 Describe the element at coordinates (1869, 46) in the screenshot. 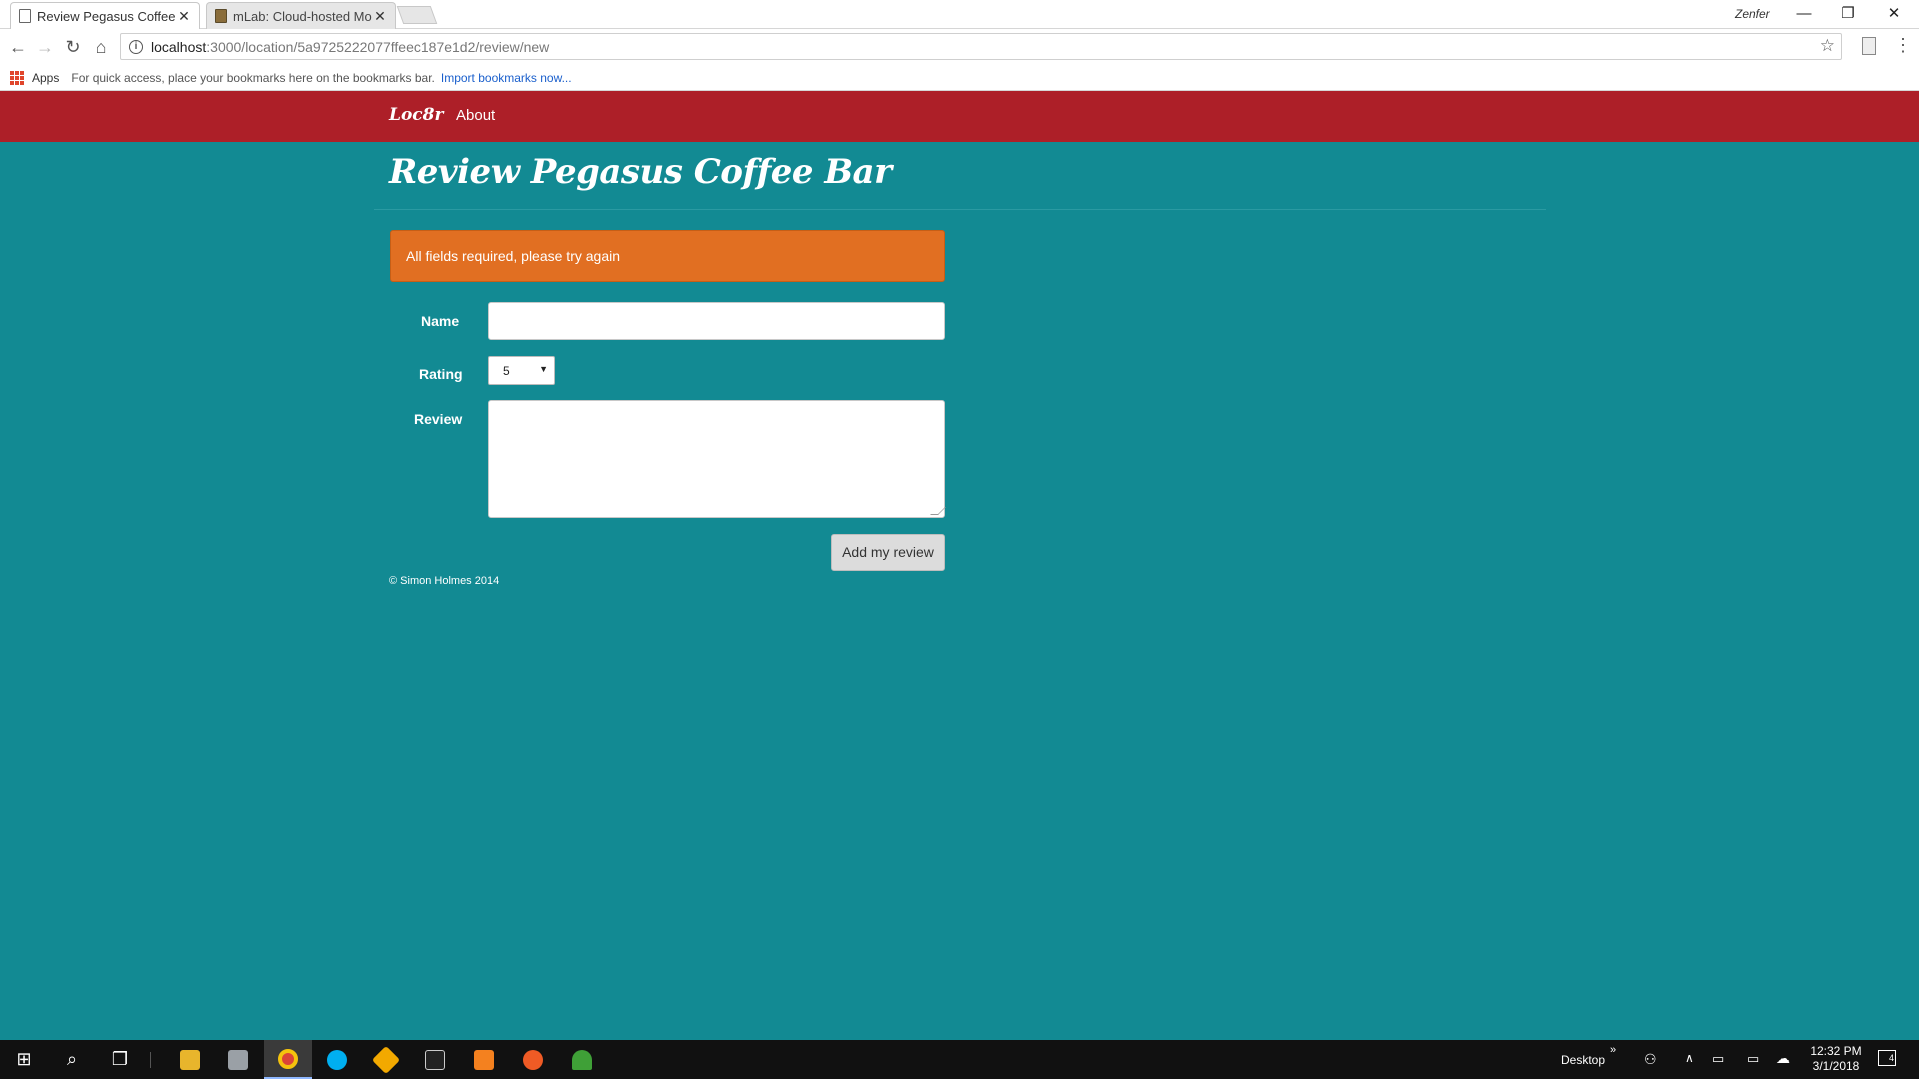

I see `extension-icon` at that location.